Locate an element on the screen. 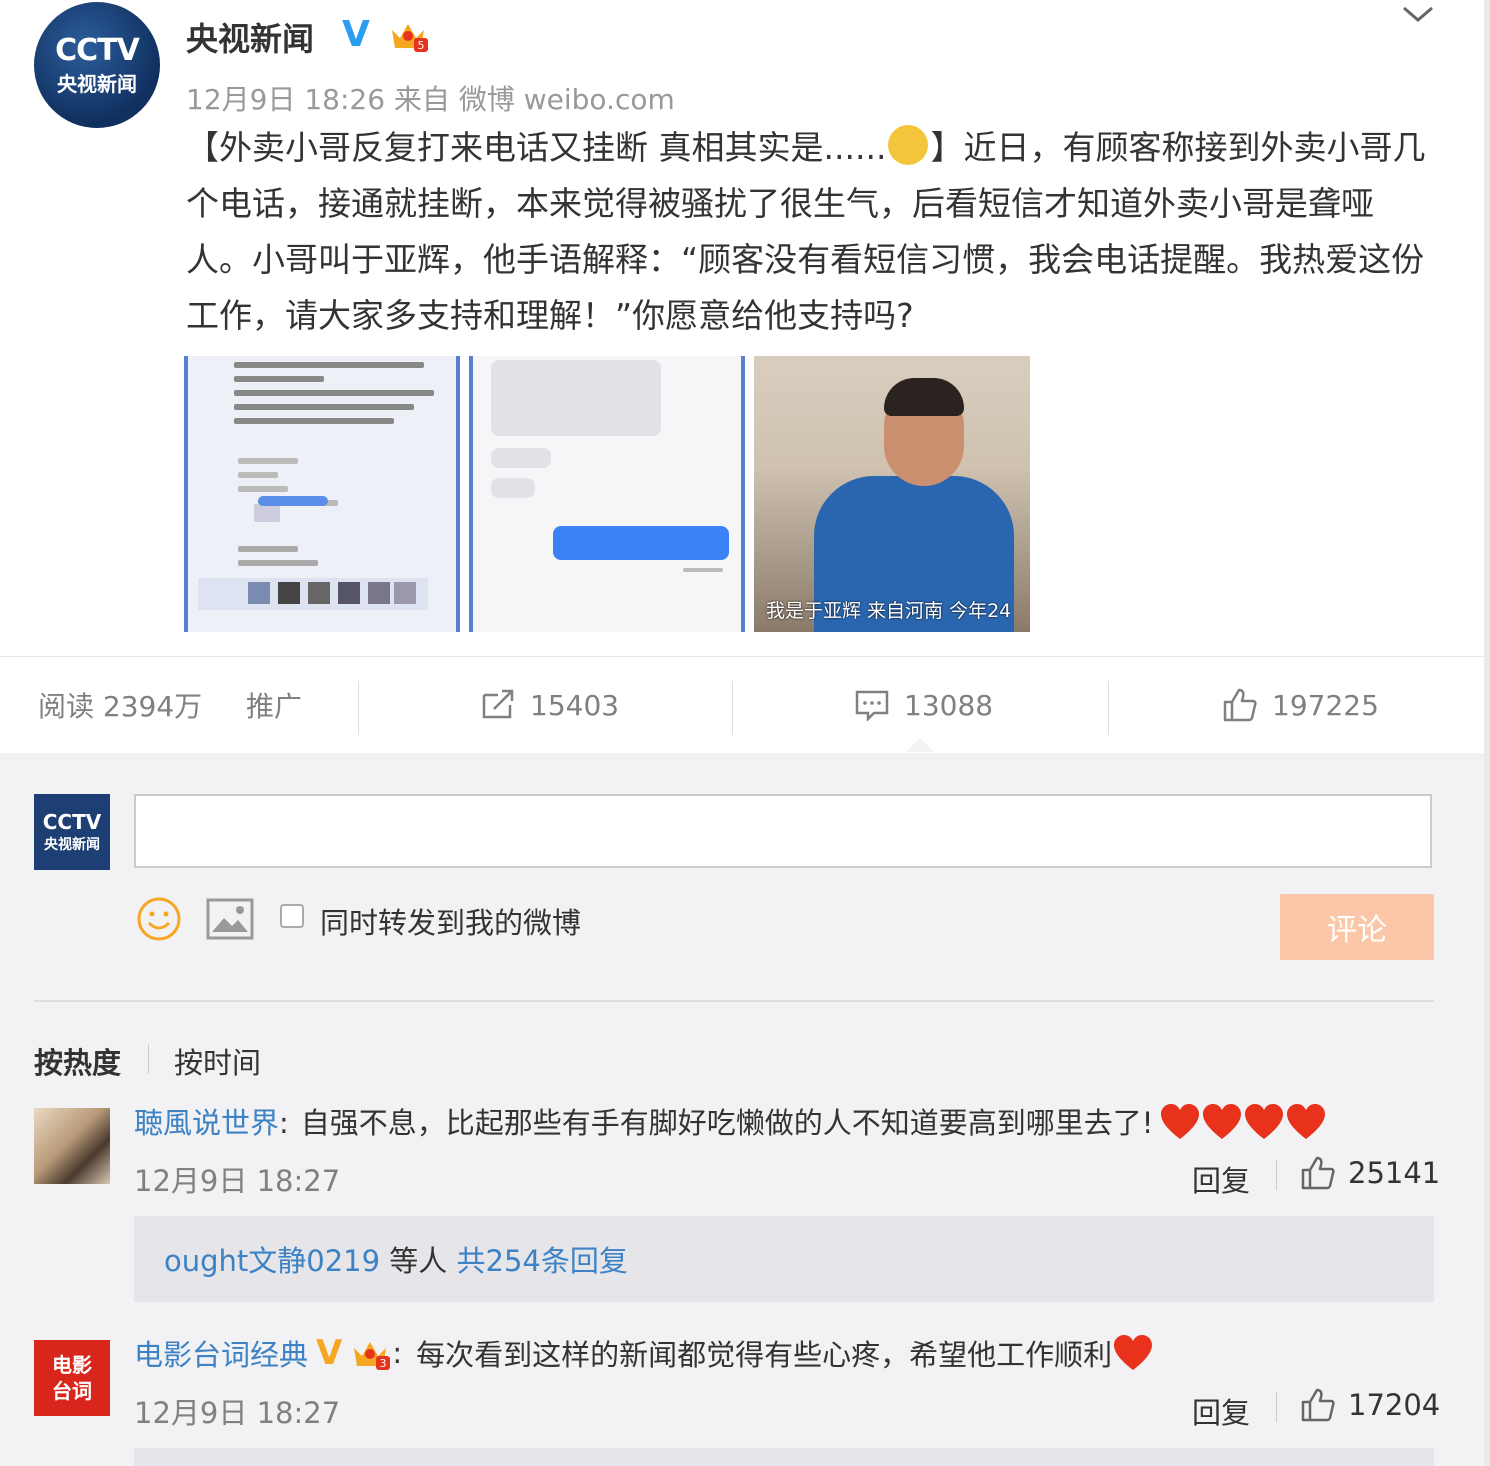  forward-checkbox is located at coordinates (292, 916).